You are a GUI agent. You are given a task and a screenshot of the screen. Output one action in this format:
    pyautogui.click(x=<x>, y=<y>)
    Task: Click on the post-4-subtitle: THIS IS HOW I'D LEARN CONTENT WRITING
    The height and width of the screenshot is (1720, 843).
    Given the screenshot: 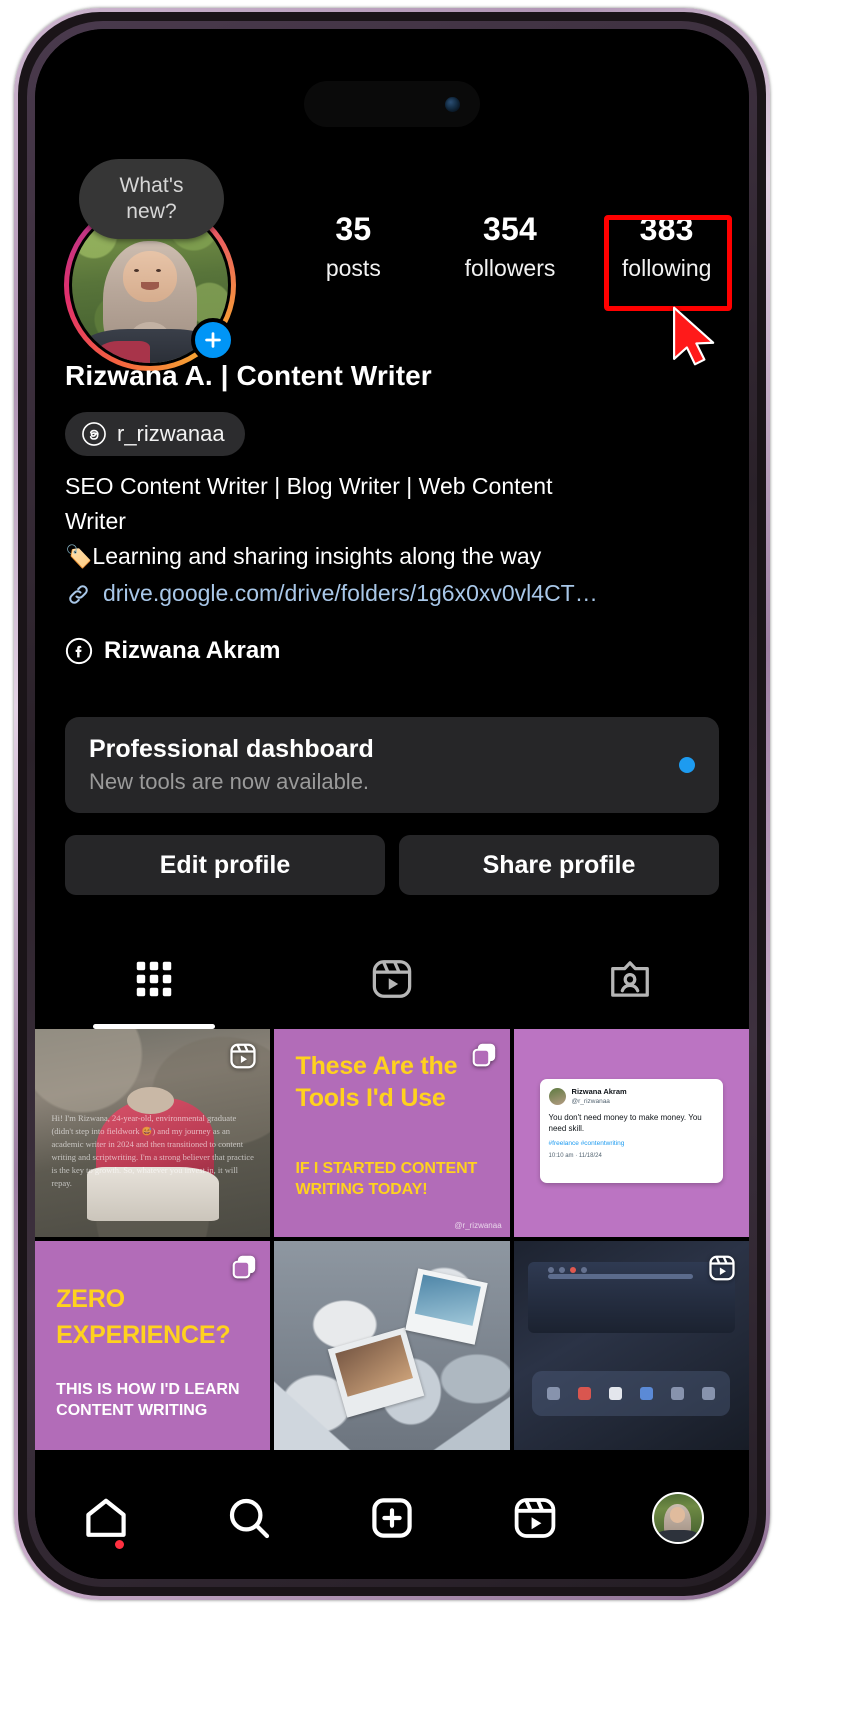 What is the action you would take?
    pyautogui.click(x=148, y=1399)
    